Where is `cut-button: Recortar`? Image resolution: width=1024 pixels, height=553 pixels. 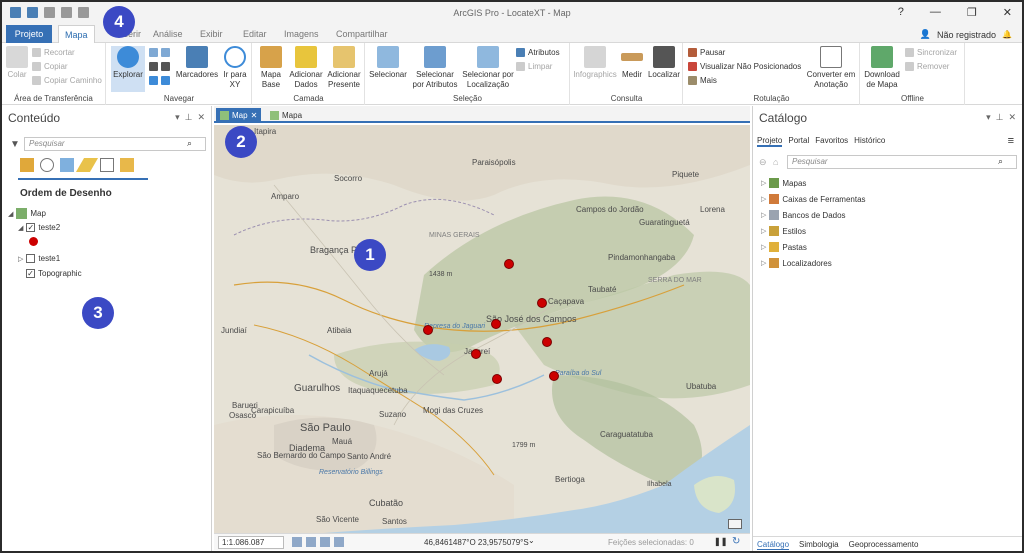 cut-button: Recortar is located at coordinates (53, 52).